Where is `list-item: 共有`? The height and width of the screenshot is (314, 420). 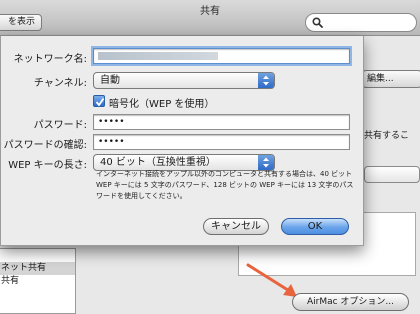
list-item: 共有 is located at coordinates (37, 281).